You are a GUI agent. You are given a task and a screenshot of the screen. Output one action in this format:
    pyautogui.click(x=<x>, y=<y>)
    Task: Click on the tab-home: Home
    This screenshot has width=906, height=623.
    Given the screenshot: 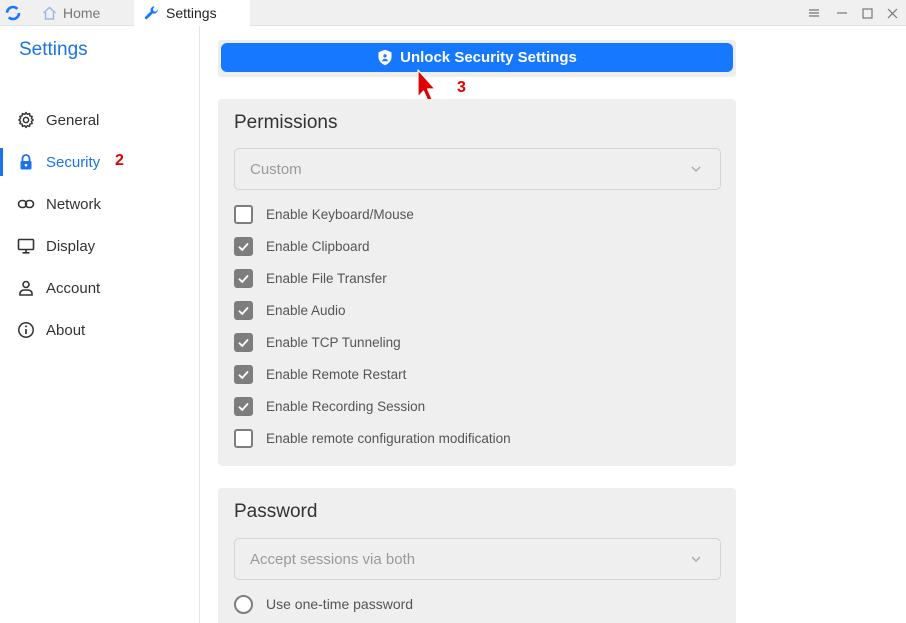 What is the action you would take?
    pyautogui.click(x=82, y=13)
    